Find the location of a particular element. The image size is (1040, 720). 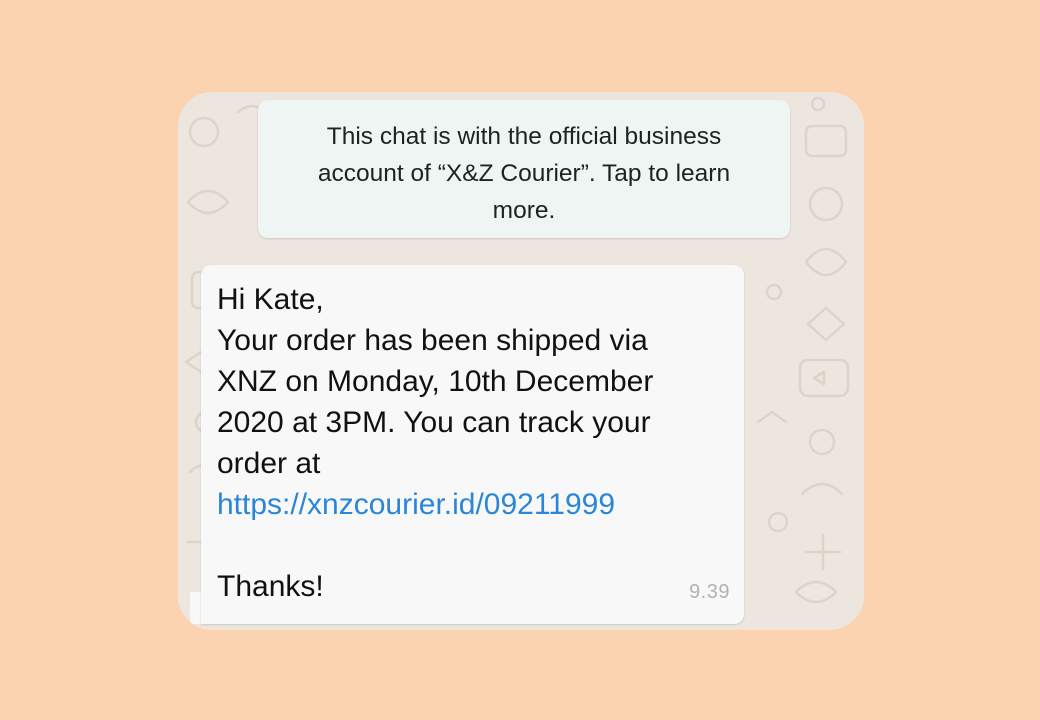

message-closing: Thanks! is located at coordinates (270, 586).